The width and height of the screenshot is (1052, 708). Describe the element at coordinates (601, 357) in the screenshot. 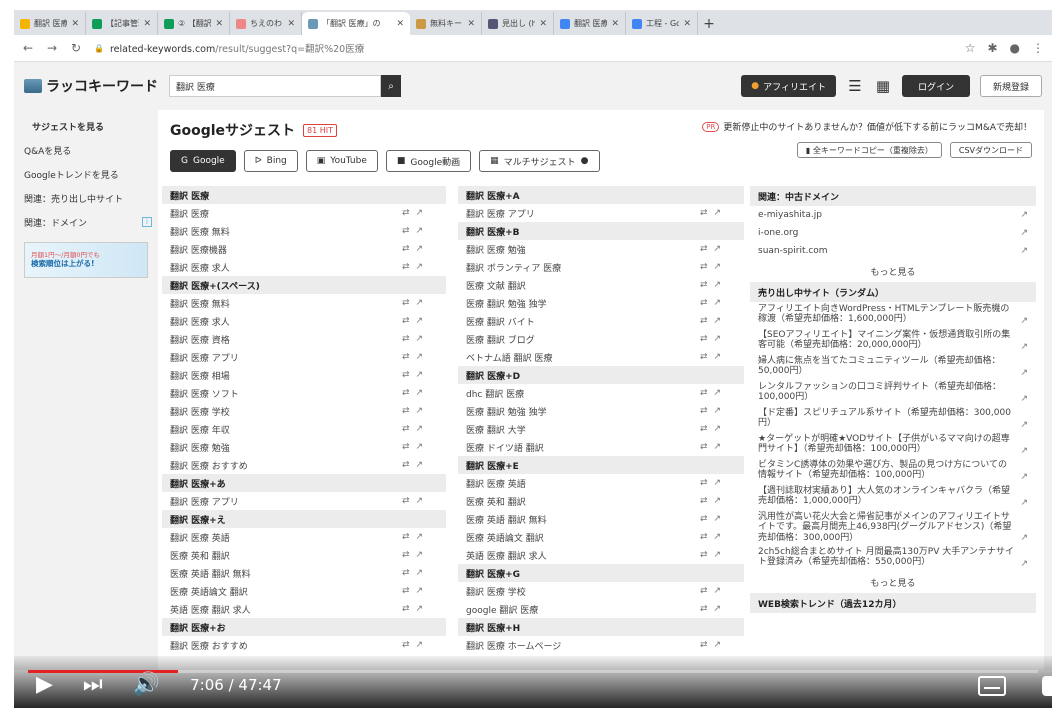

I see `keyword-row: ベトナム語 翻訳 医療 ⇄ ↗` at that location.